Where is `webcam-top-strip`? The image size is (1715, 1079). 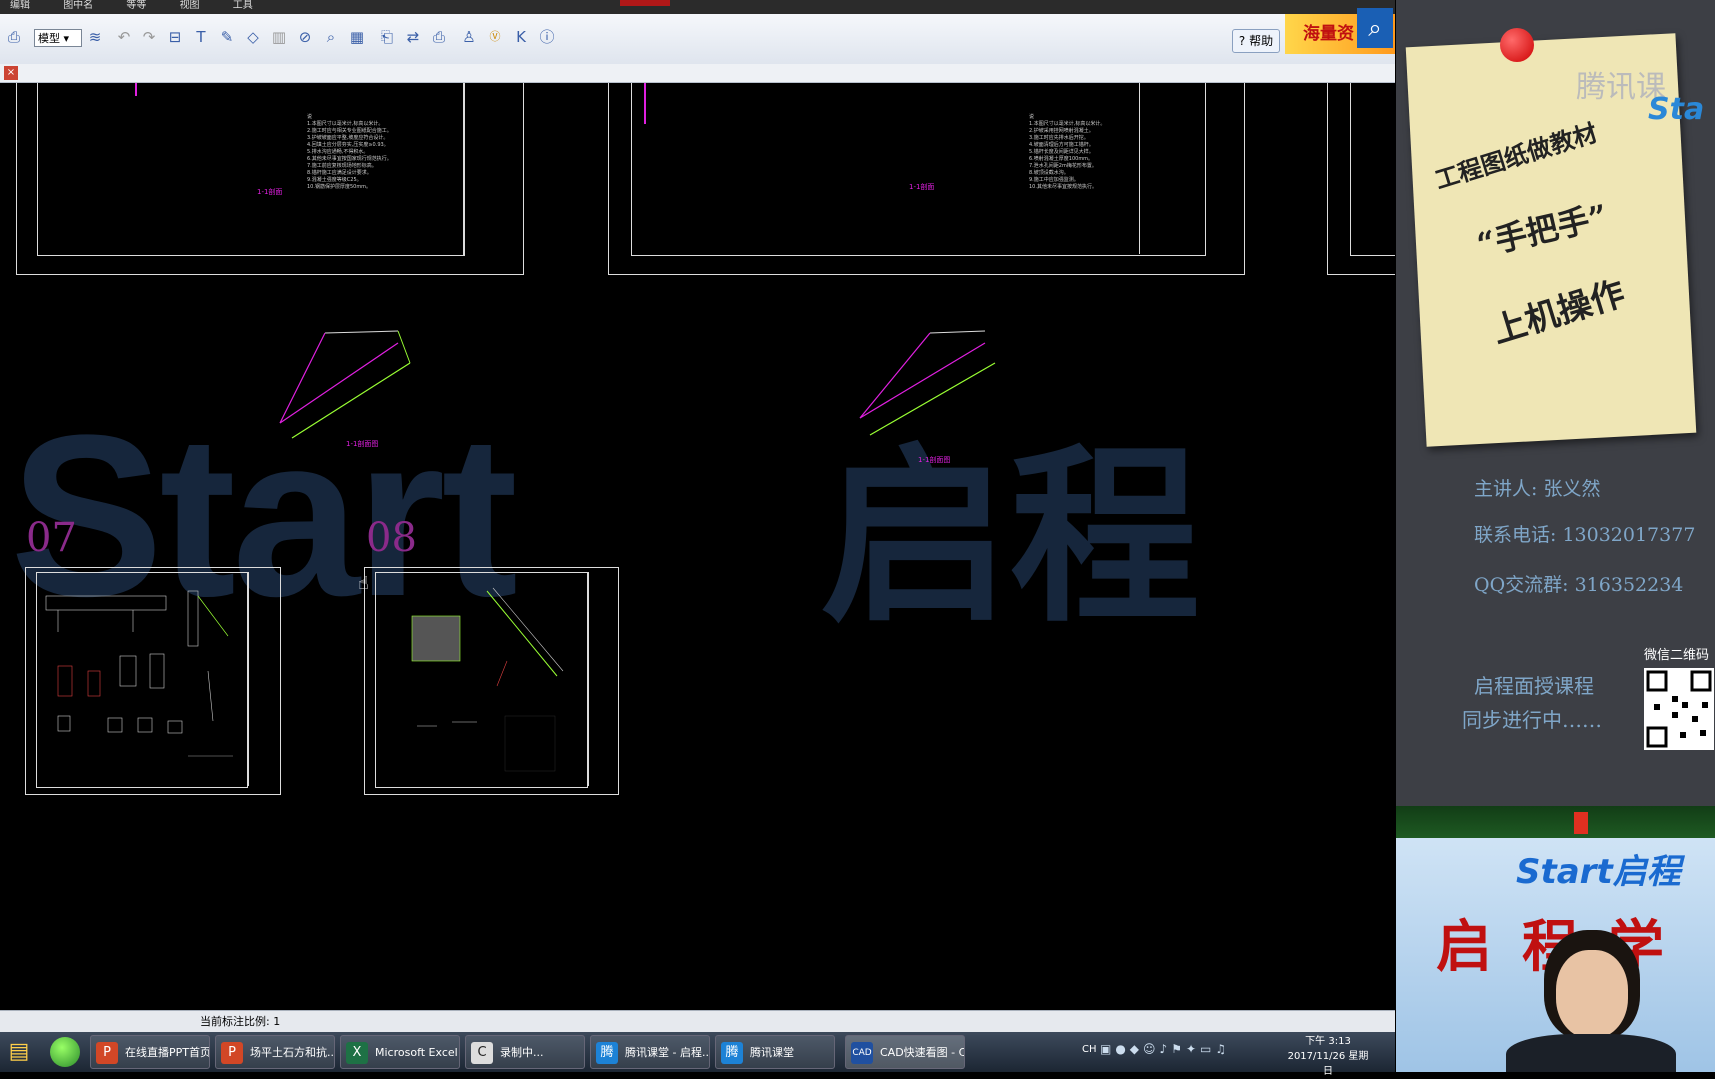 webcam-top-strip is located at coordinates (1555, 822).